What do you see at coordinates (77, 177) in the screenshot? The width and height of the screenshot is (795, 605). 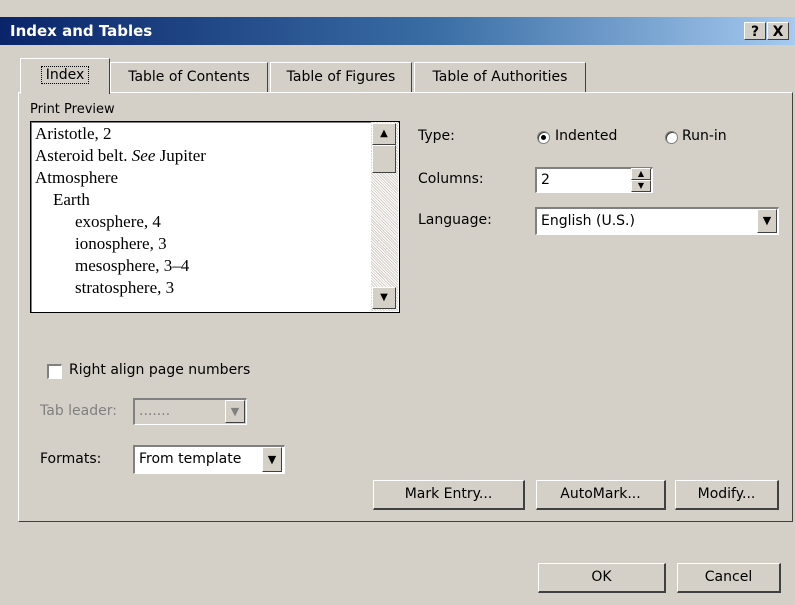 I see `preview-line: Atmosphere` at bounding box center [77, 177].